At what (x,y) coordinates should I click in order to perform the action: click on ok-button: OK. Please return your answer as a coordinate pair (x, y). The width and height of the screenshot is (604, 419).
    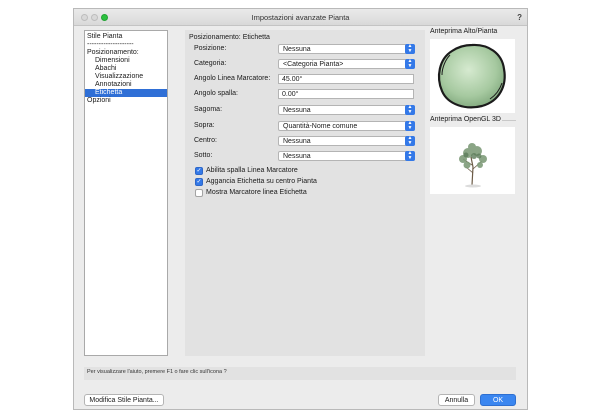
    Looking at the image, I should click on (498, 400).